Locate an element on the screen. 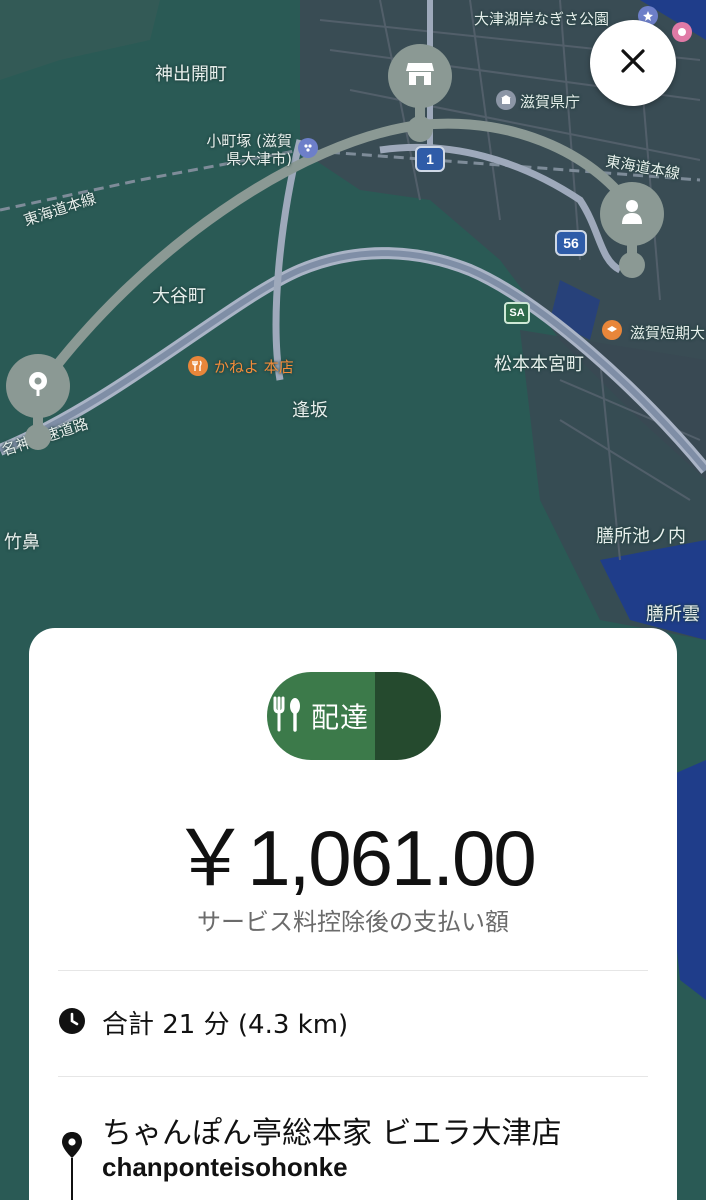 The height and width of the screenshot is (1200, 706). map-label-otani: 大谷町 is located at coordinates (179, 296).